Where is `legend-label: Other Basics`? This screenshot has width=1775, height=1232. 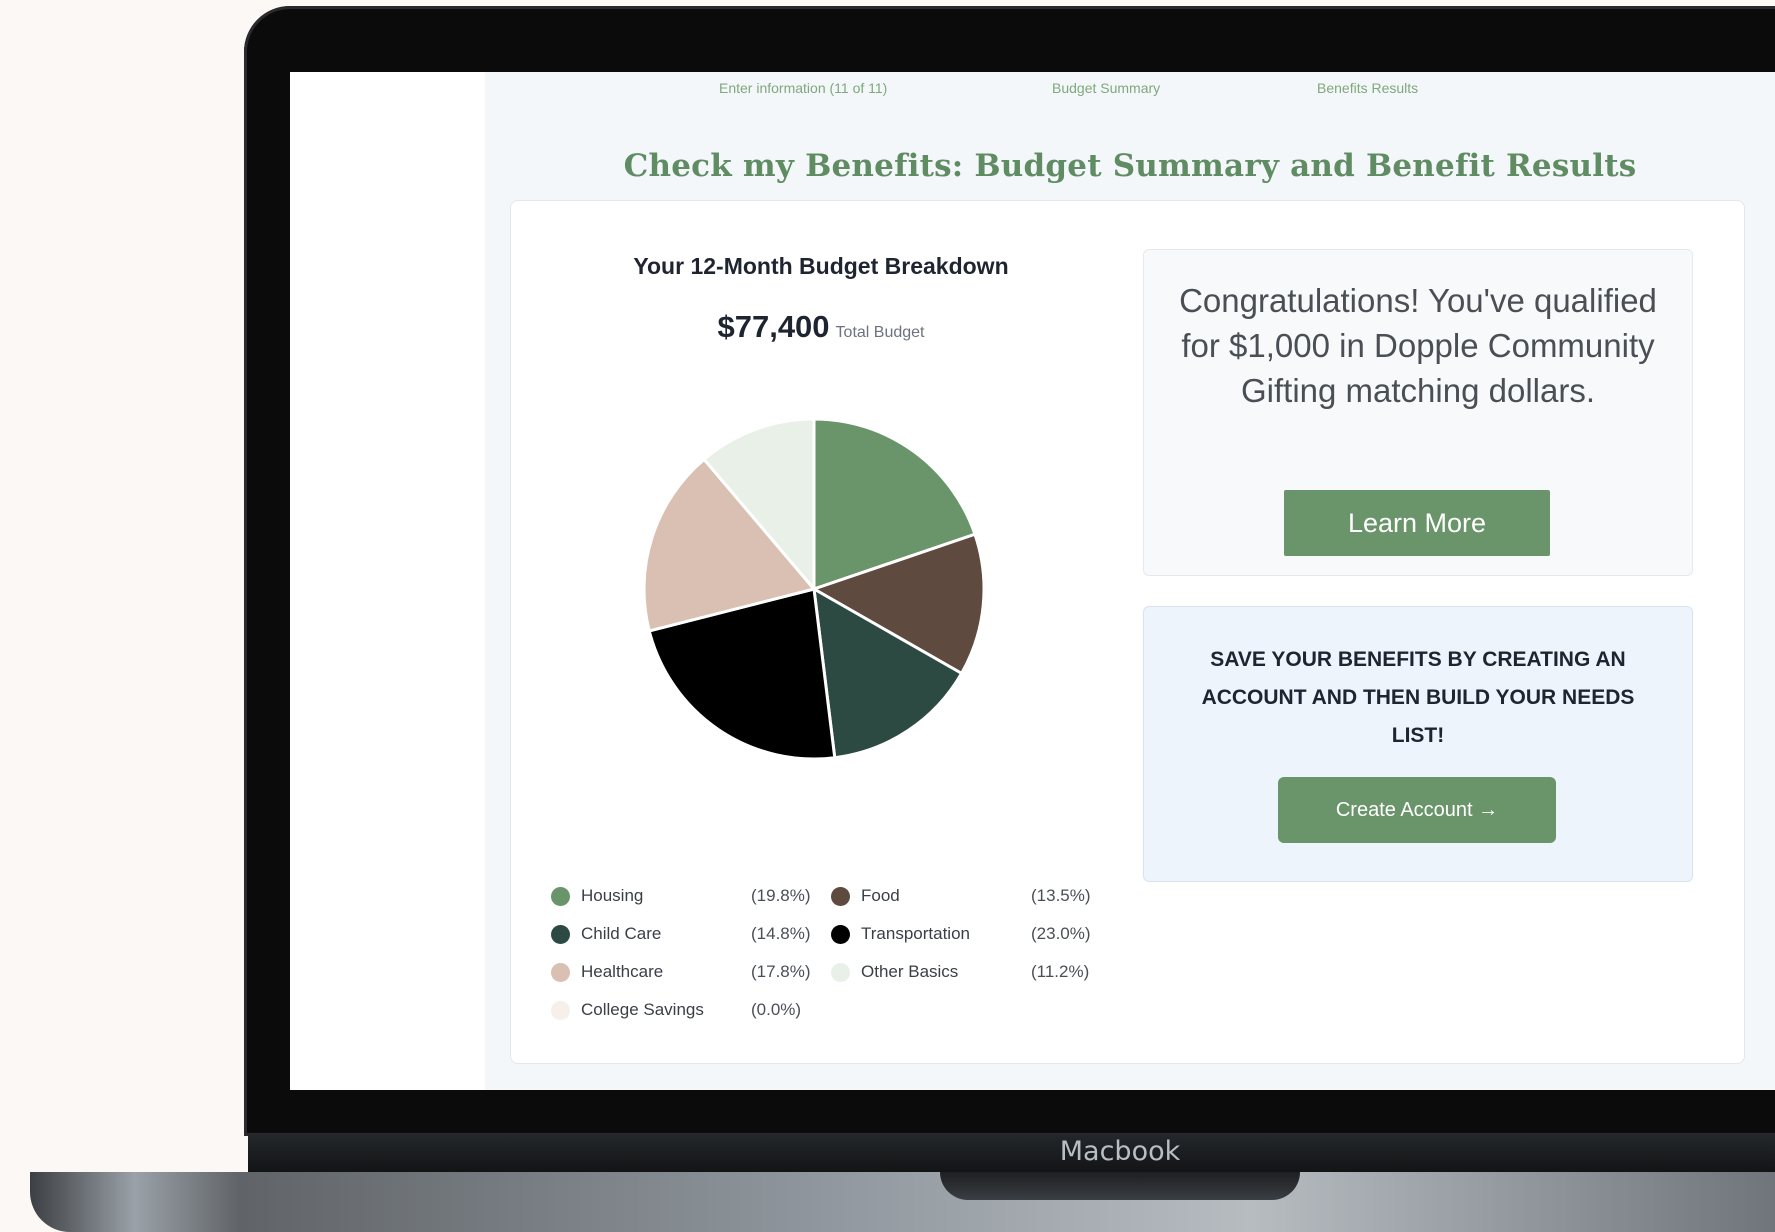
legend-label: Other Basics is located at coordinates (910, 971).